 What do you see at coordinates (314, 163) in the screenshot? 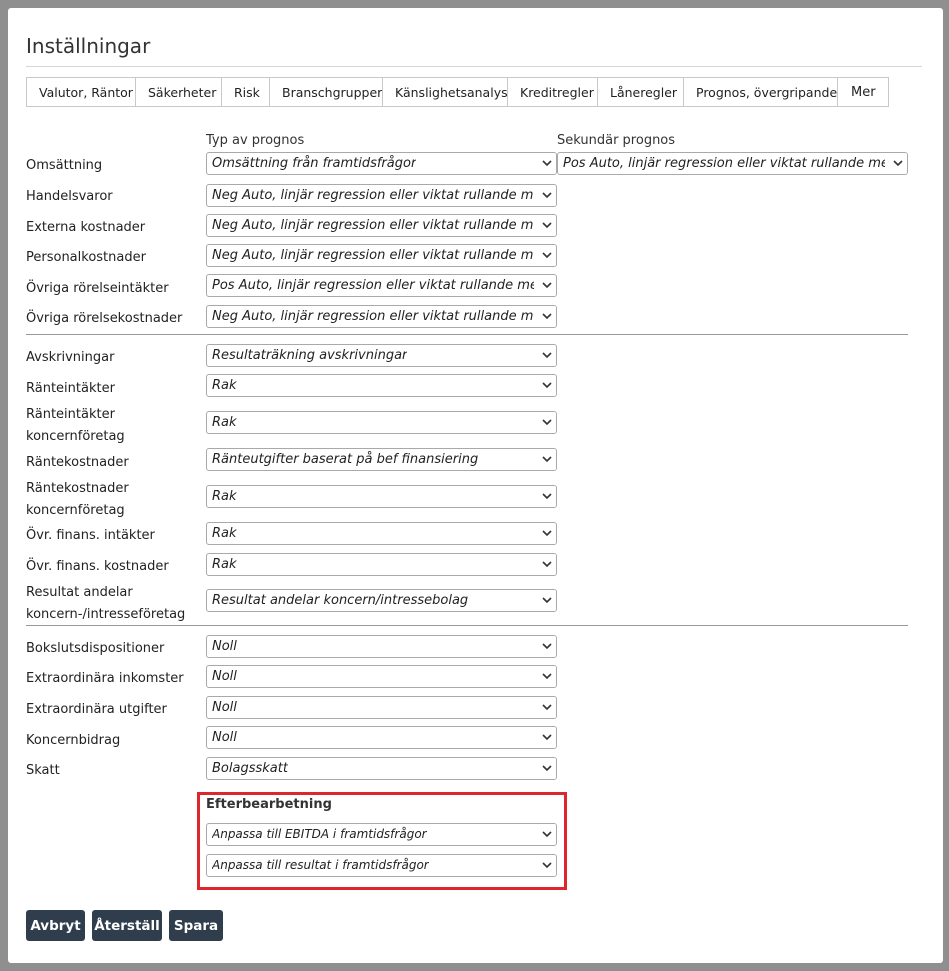
I see `select-value: Omsättning från framtidsfrågor` at bounding box center [314, 163].